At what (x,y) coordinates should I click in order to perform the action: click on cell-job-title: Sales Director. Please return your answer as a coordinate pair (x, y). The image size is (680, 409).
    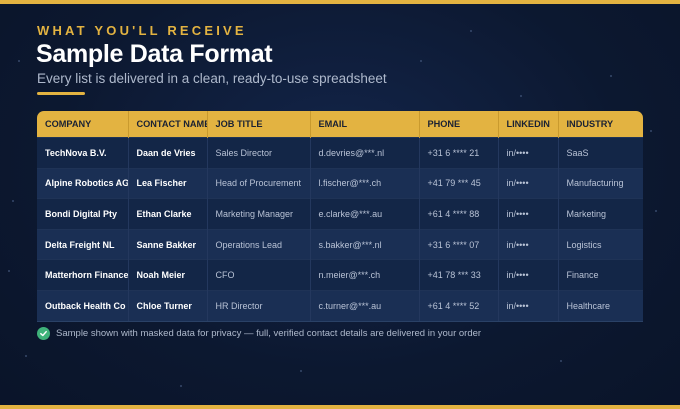
    Looking at the image, I should click on (259, 153).